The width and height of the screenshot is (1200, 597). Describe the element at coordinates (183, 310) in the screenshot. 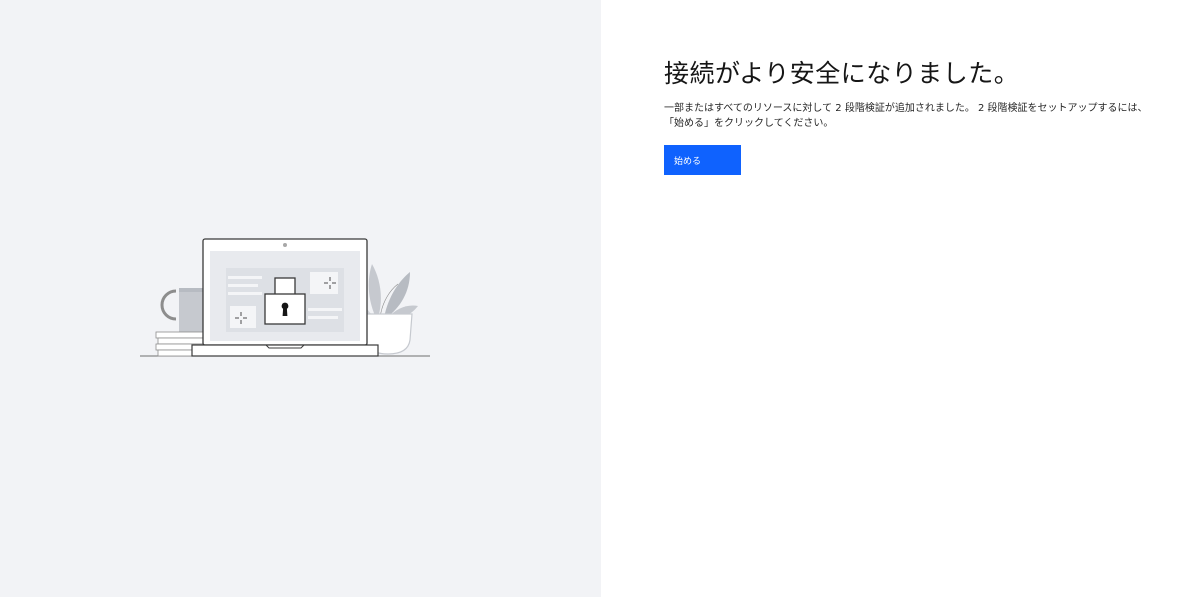

I see `mug-icon` at that location.